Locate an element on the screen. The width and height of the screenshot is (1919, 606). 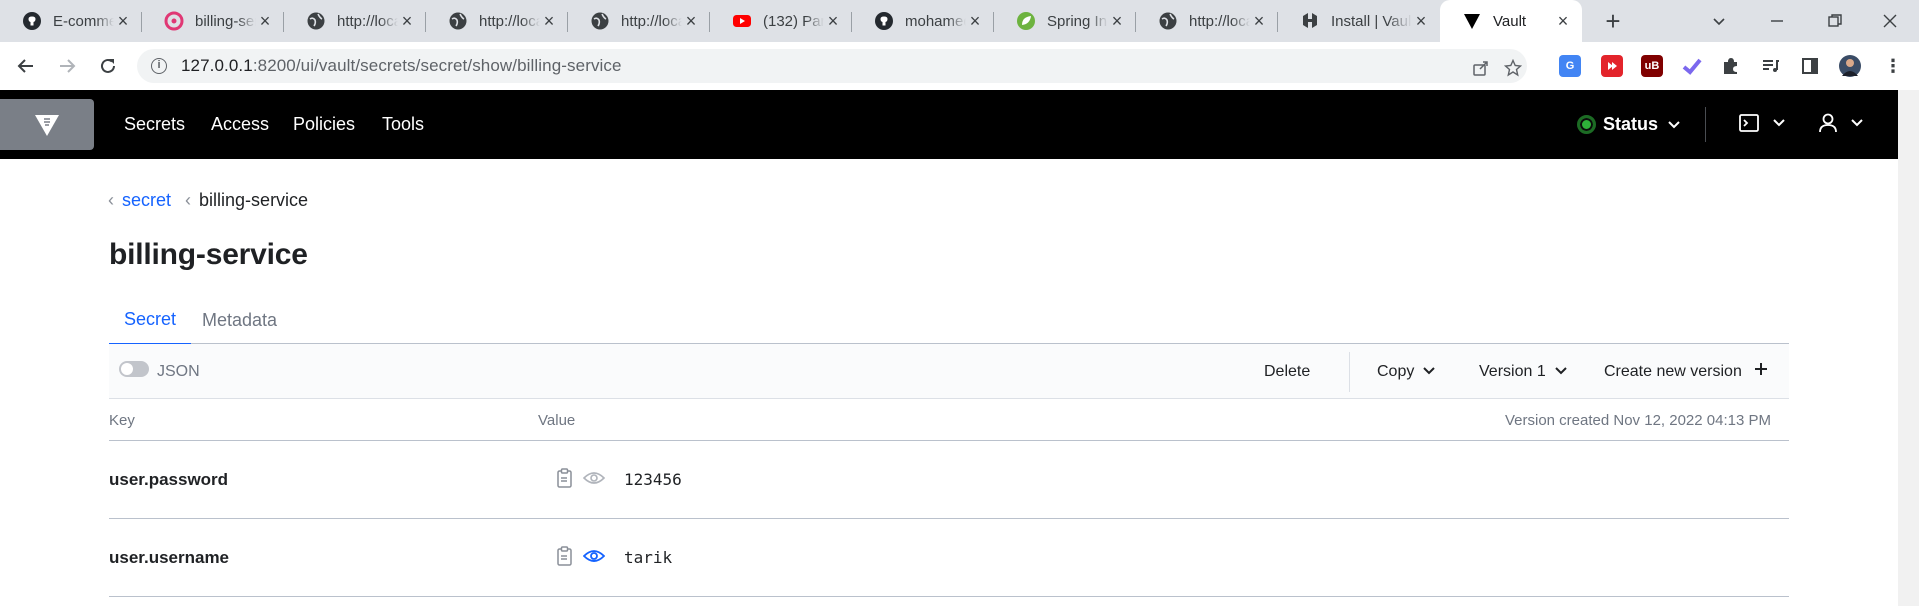
tab-title: (132) Part is located at coordinates (793, 21).